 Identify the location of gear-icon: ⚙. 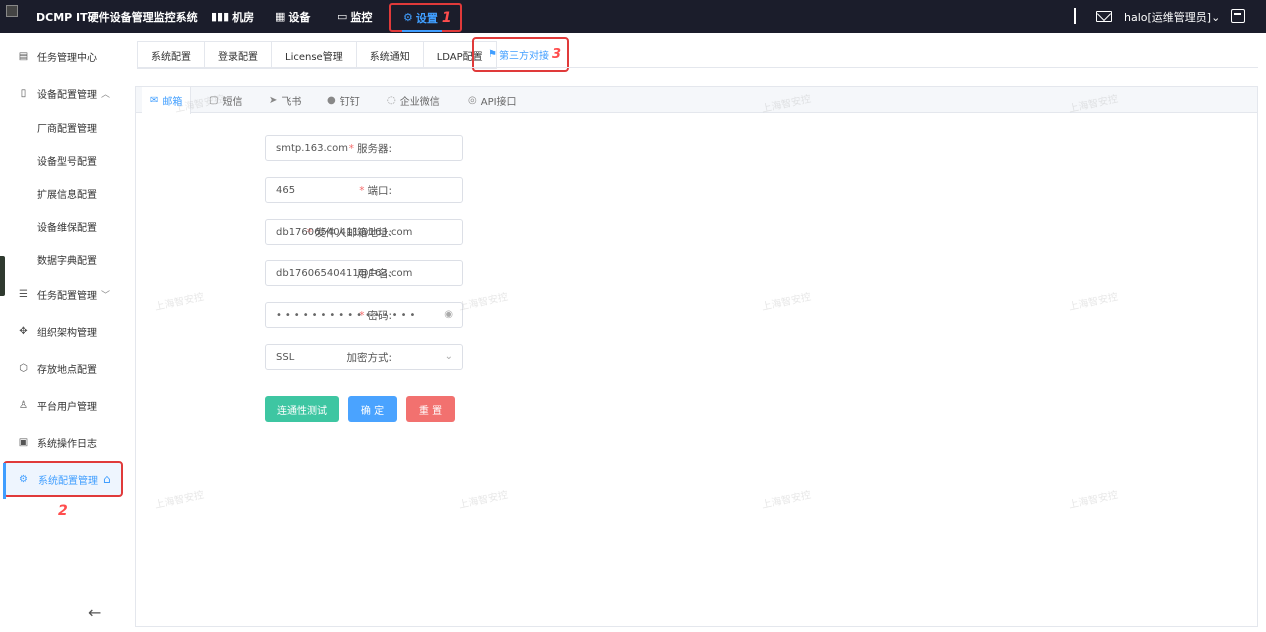
(408, 17).